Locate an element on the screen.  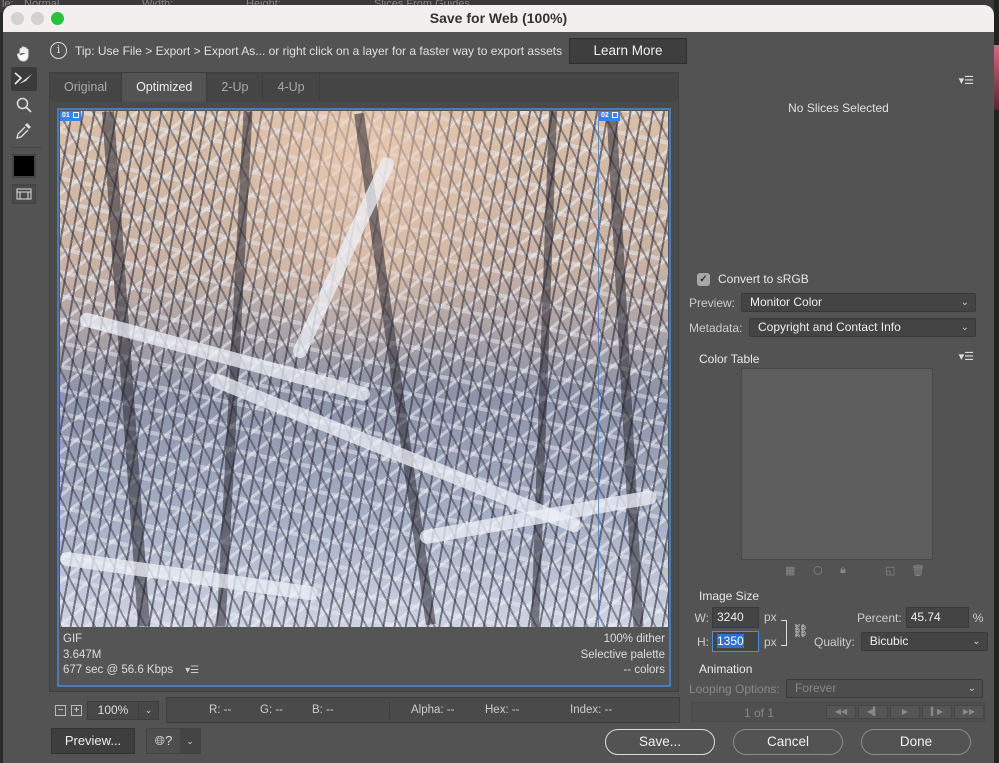
eyedropper-icon is located at coordinates (23, 131).